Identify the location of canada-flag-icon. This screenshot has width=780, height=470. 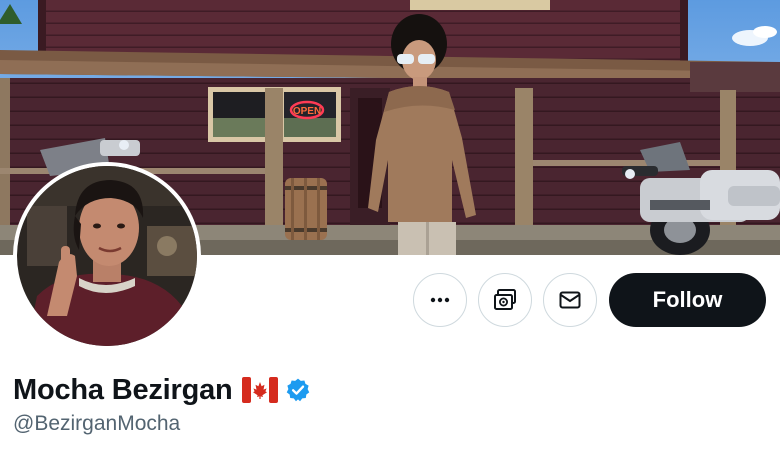
(259, 390).